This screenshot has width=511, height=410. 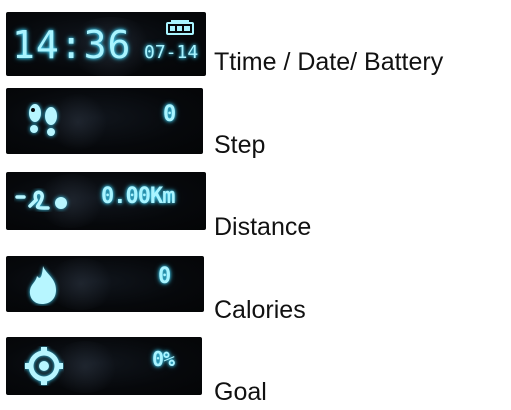 I want to click on target-icon, so click(x=44, y=366).